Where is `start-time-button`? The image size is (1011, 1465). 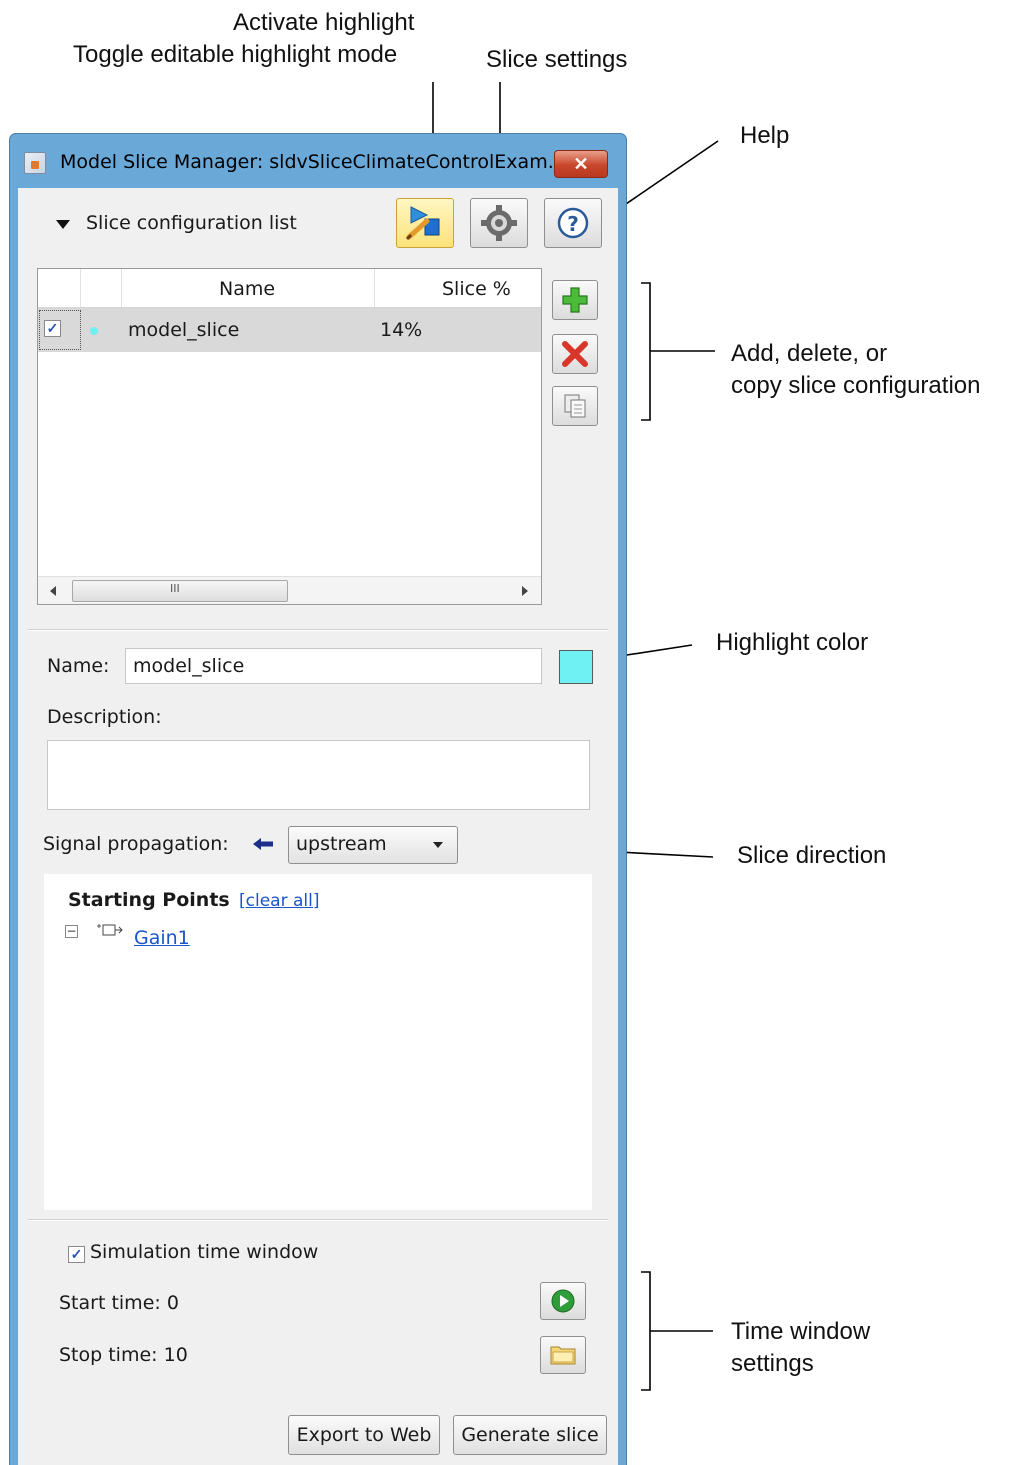 start-time-button is located at coordinates (563, 1301).